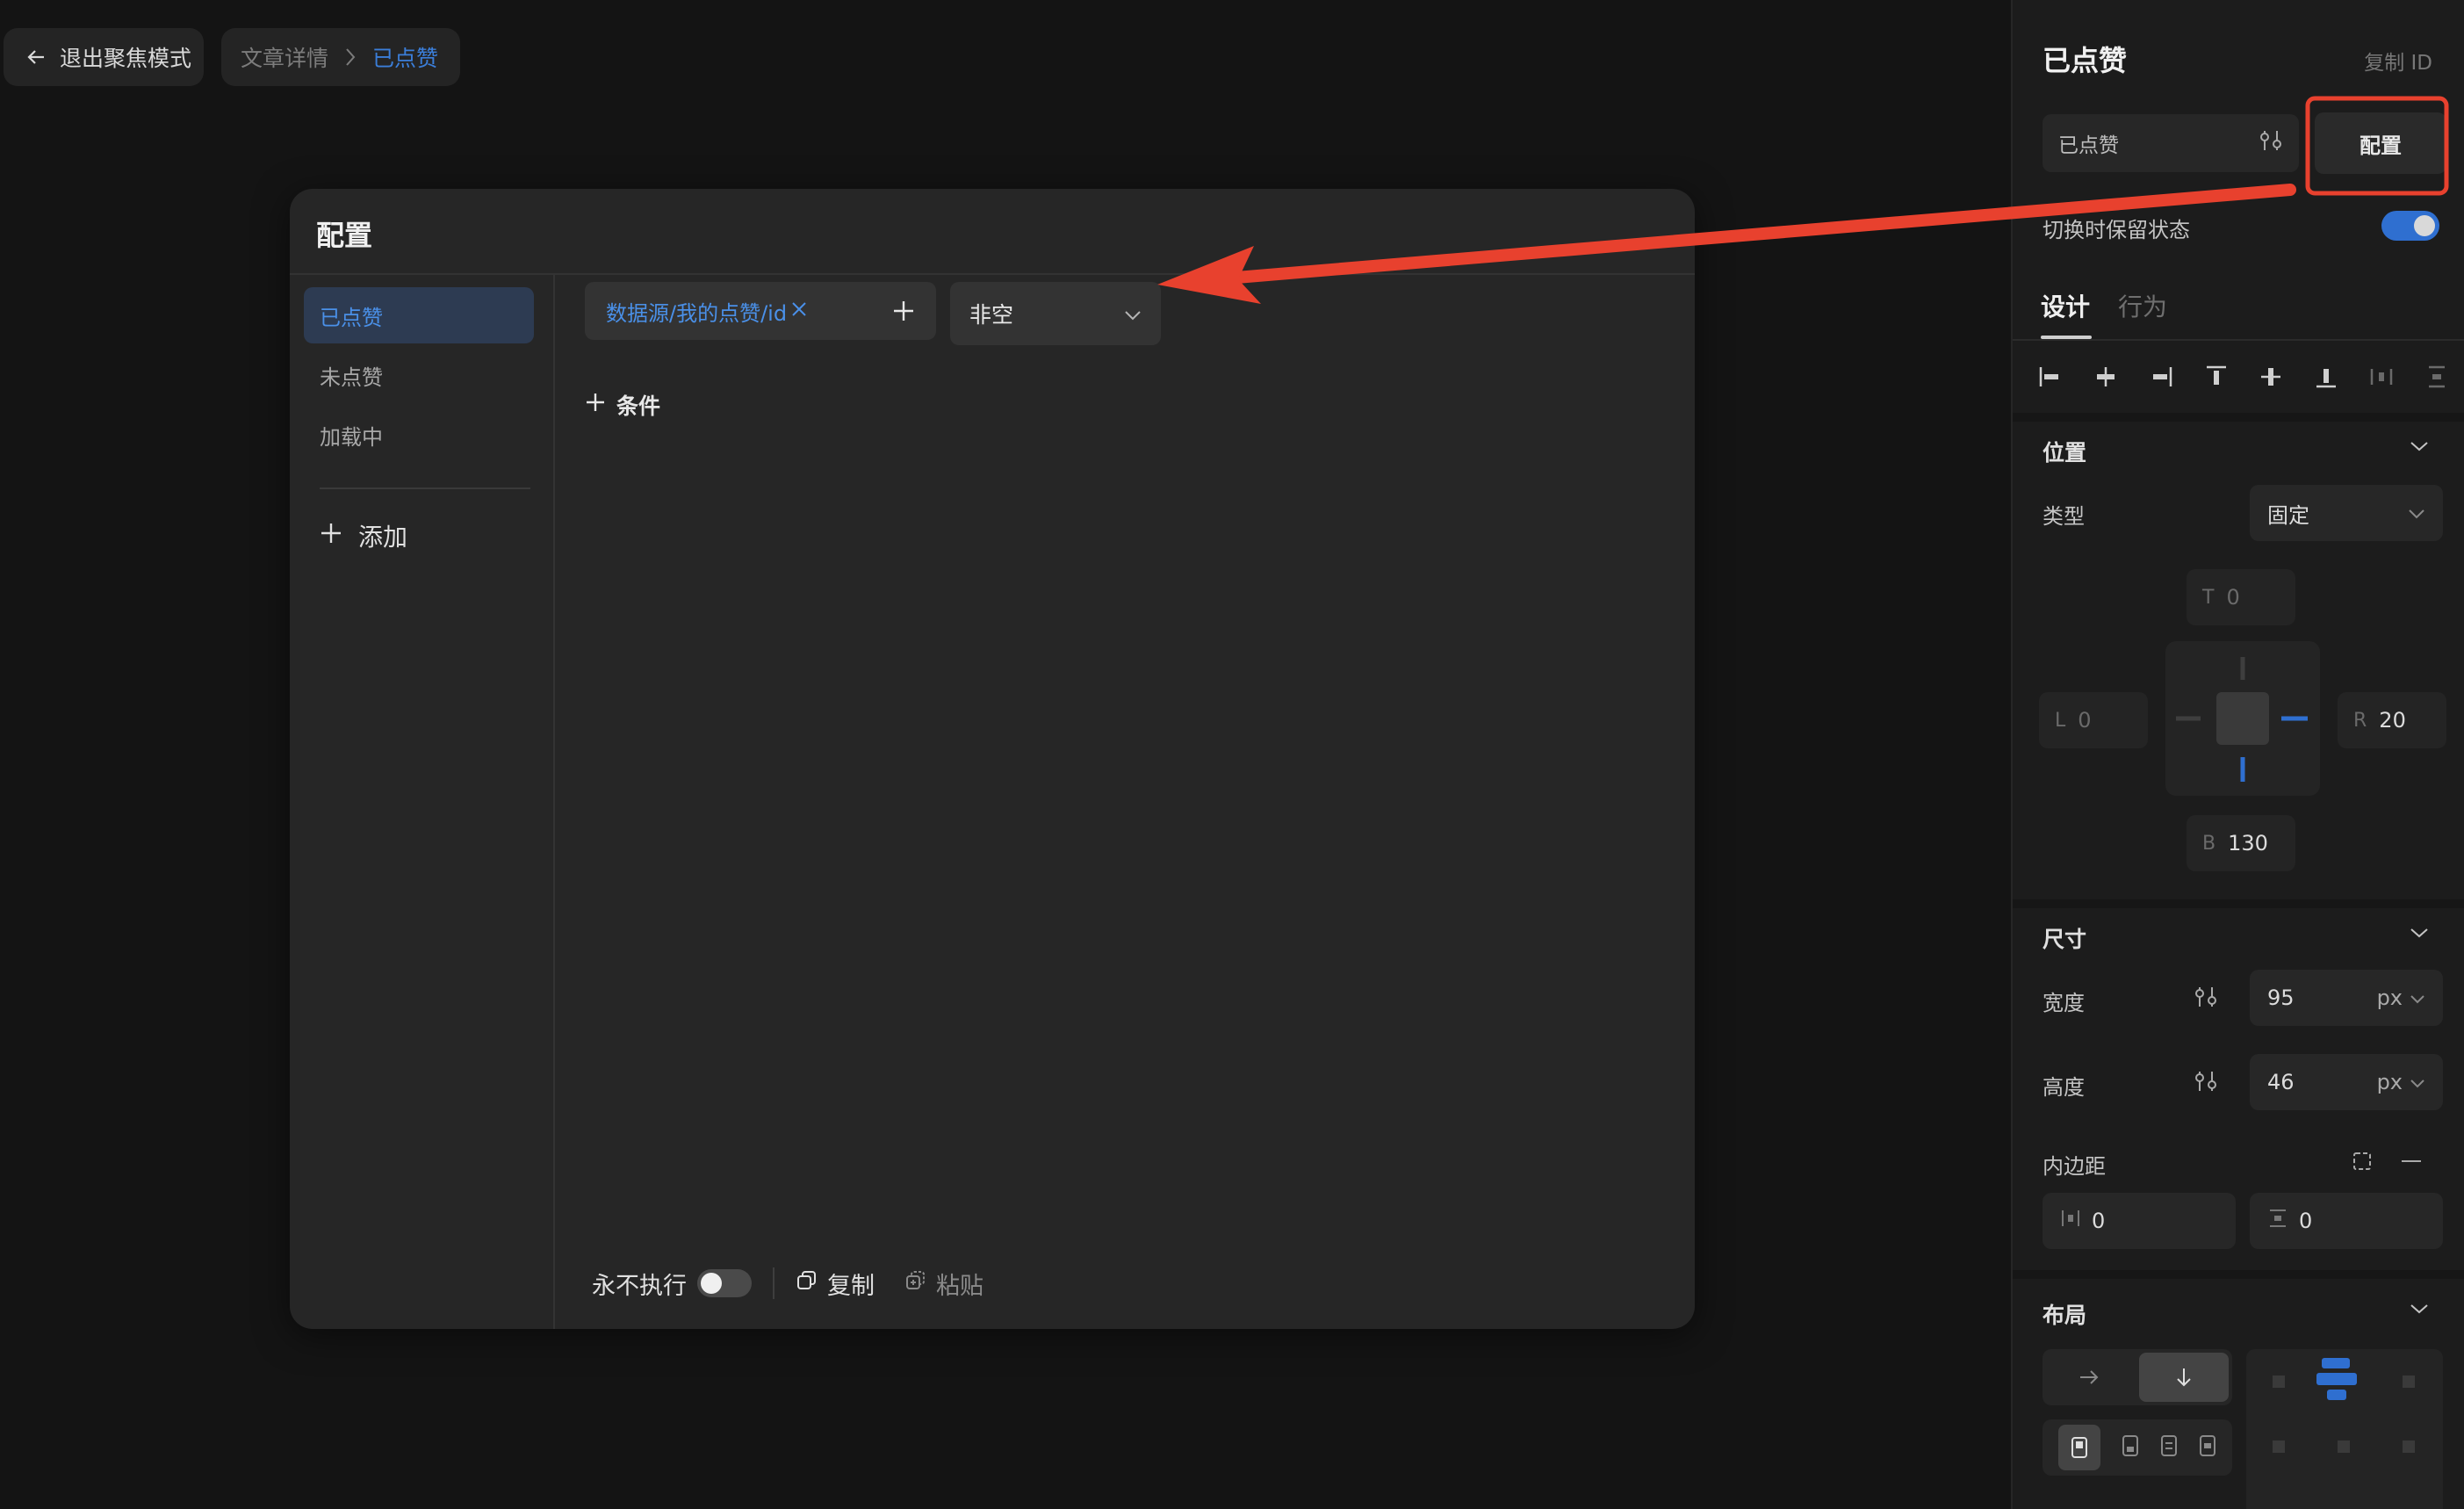 The width and height of the screenshot is (2464, 1509). I want to click on position-top-input: T 0, so click(2241, 597).